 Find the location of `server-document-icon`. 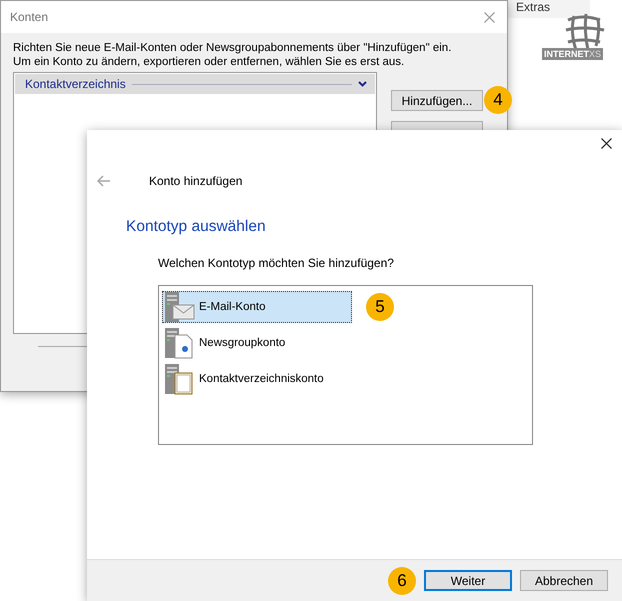

server-document-icon is located at coordinates (179, 343).